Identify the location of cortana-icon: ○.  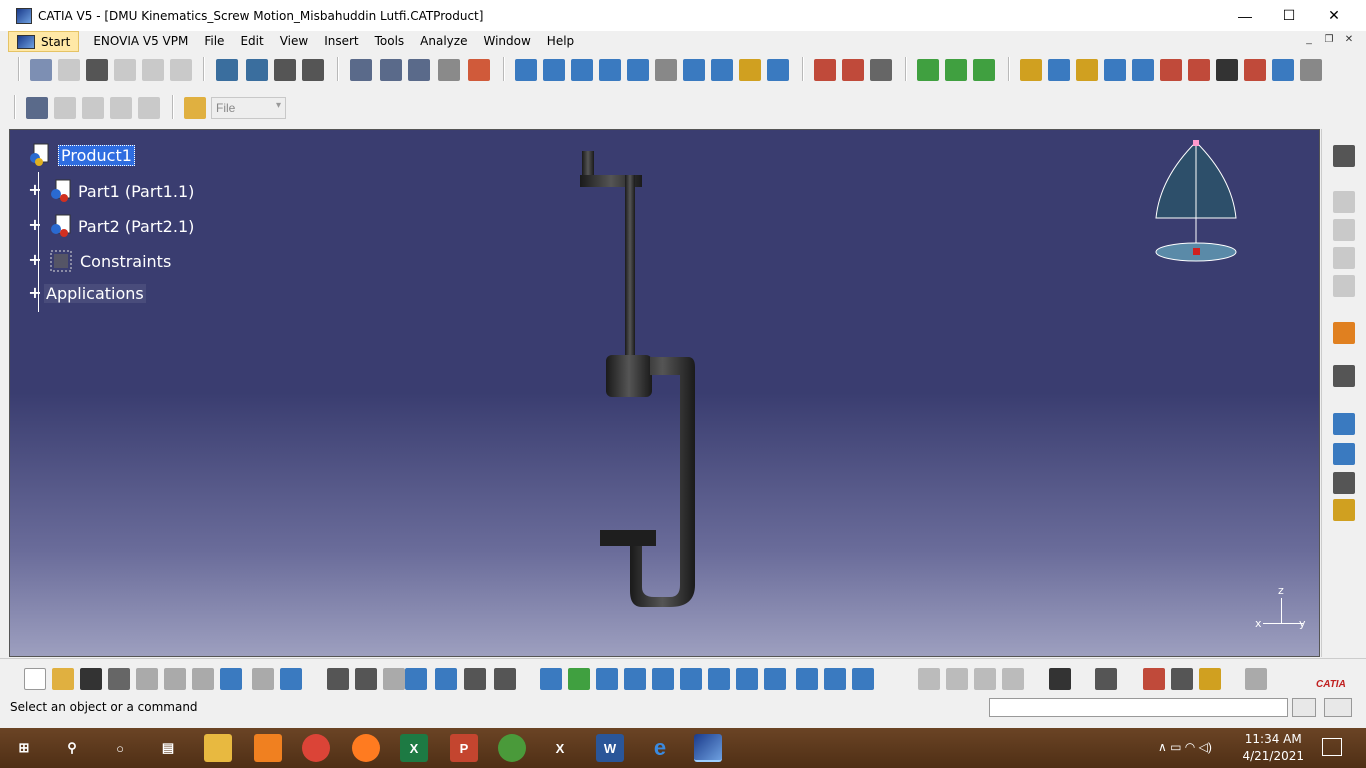
(120, 748).